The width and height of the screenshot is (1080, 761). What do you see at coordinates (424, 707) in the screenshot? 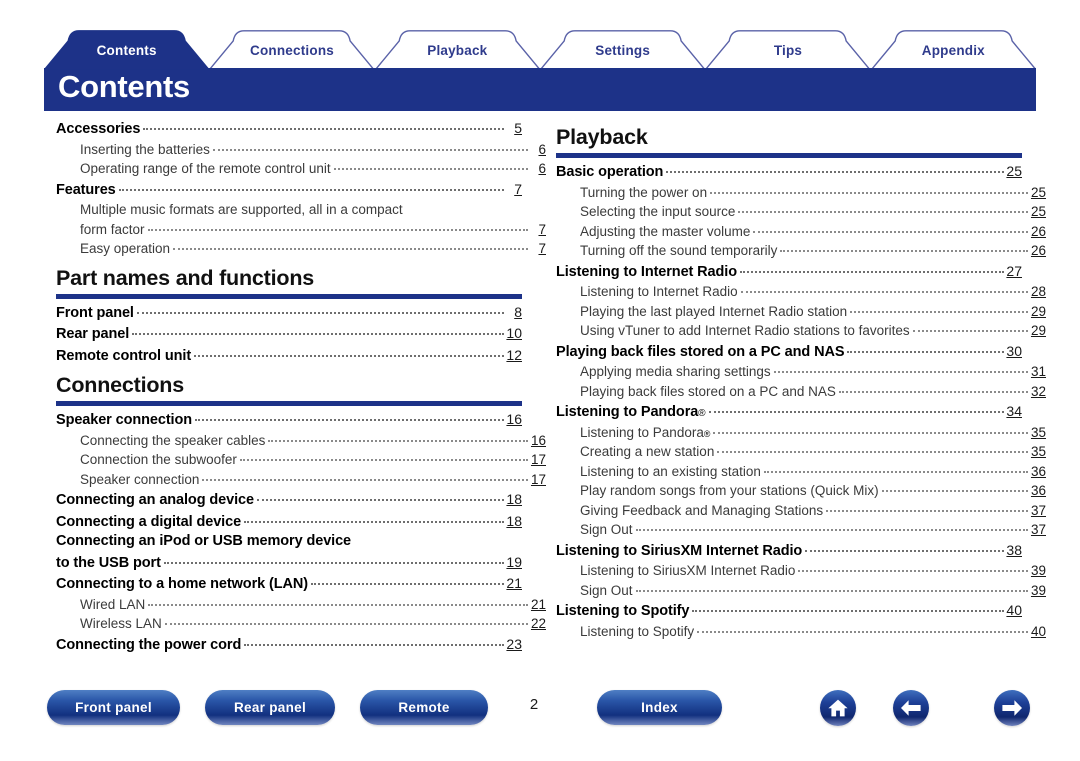
I see `remote-button: Remote` at bounding box center [424, 707].